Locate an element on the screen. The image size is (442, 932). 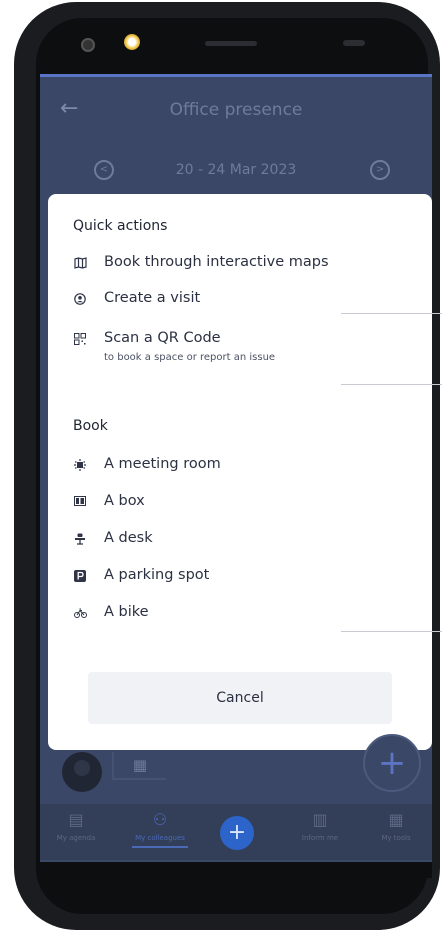
tab-label: My tools is located at coordinates (396, 838).